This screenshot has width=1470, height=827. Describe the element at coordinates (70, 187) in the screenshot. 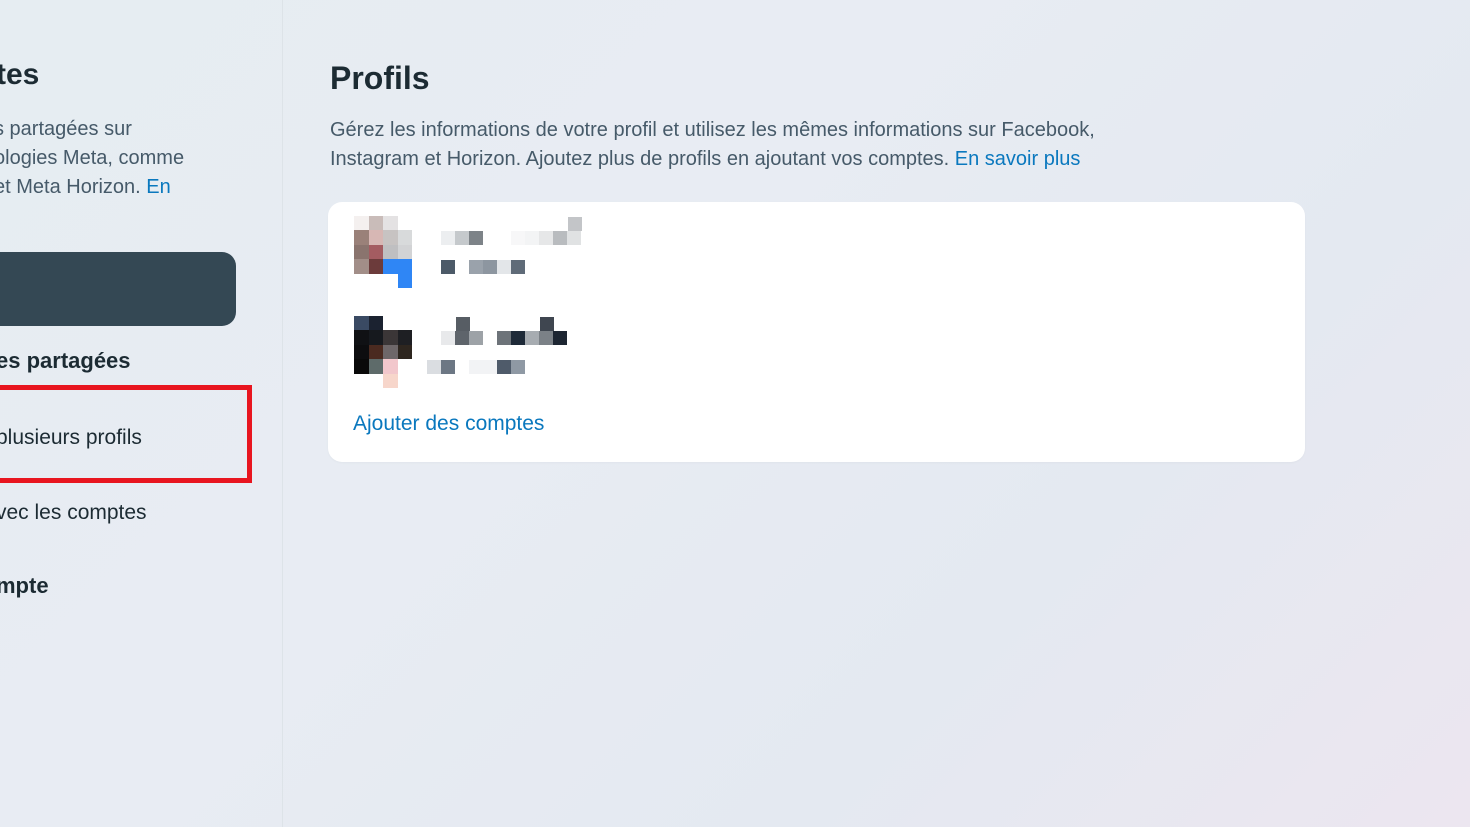

I see `sidebar-description-text: et Meta Horizon.` at that location.